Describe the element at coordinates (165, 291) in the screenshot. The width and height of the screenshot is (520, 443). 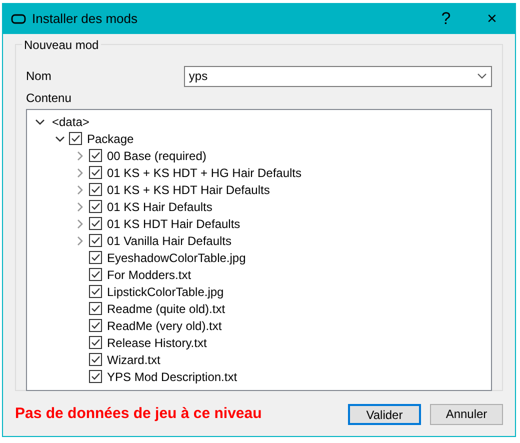
I see `tree-item: LipstickColorTable.jpg` at that location.